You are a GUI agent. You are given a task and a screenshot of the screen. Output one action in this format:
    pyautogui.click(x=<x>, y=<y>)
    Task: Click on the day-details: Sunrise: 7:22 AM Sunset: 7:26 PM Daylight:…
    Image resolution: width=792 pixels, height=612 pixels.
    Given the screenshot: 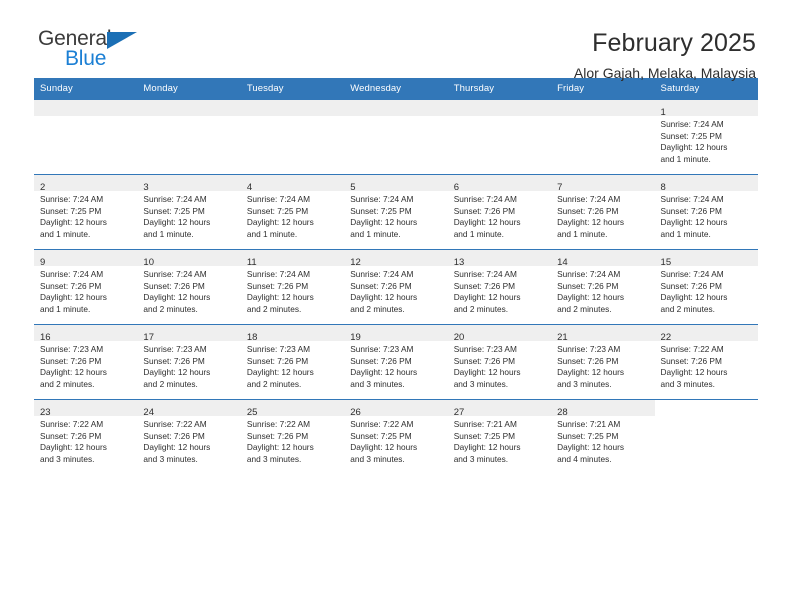 What is the action you would take?
    pyautogui.click(x=292, y=440)
    